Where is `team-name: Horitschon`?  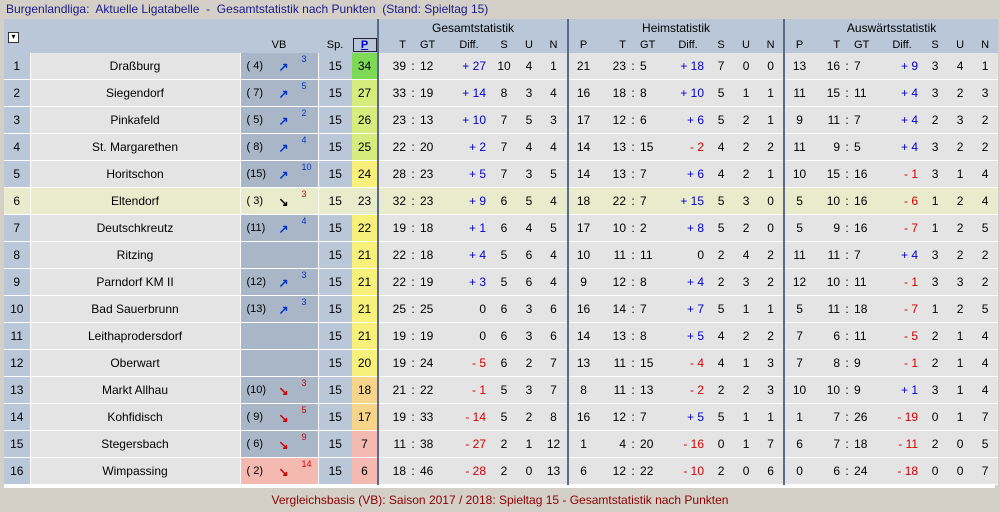
team-name: Horitschon is located at coordinates (135, 174).